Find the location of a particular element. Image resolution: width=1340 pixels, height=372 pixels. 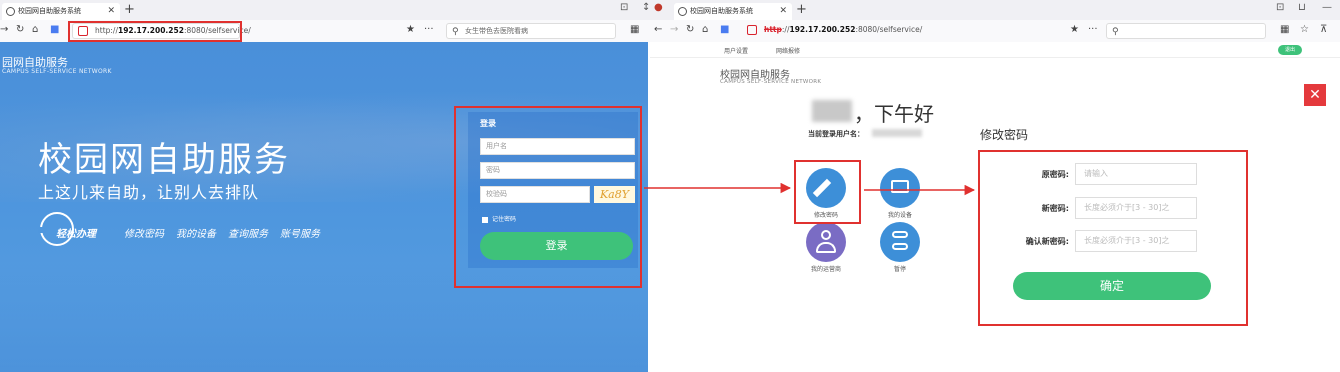

right-search-box: ⚲ is located at coordinates (1186, 31).